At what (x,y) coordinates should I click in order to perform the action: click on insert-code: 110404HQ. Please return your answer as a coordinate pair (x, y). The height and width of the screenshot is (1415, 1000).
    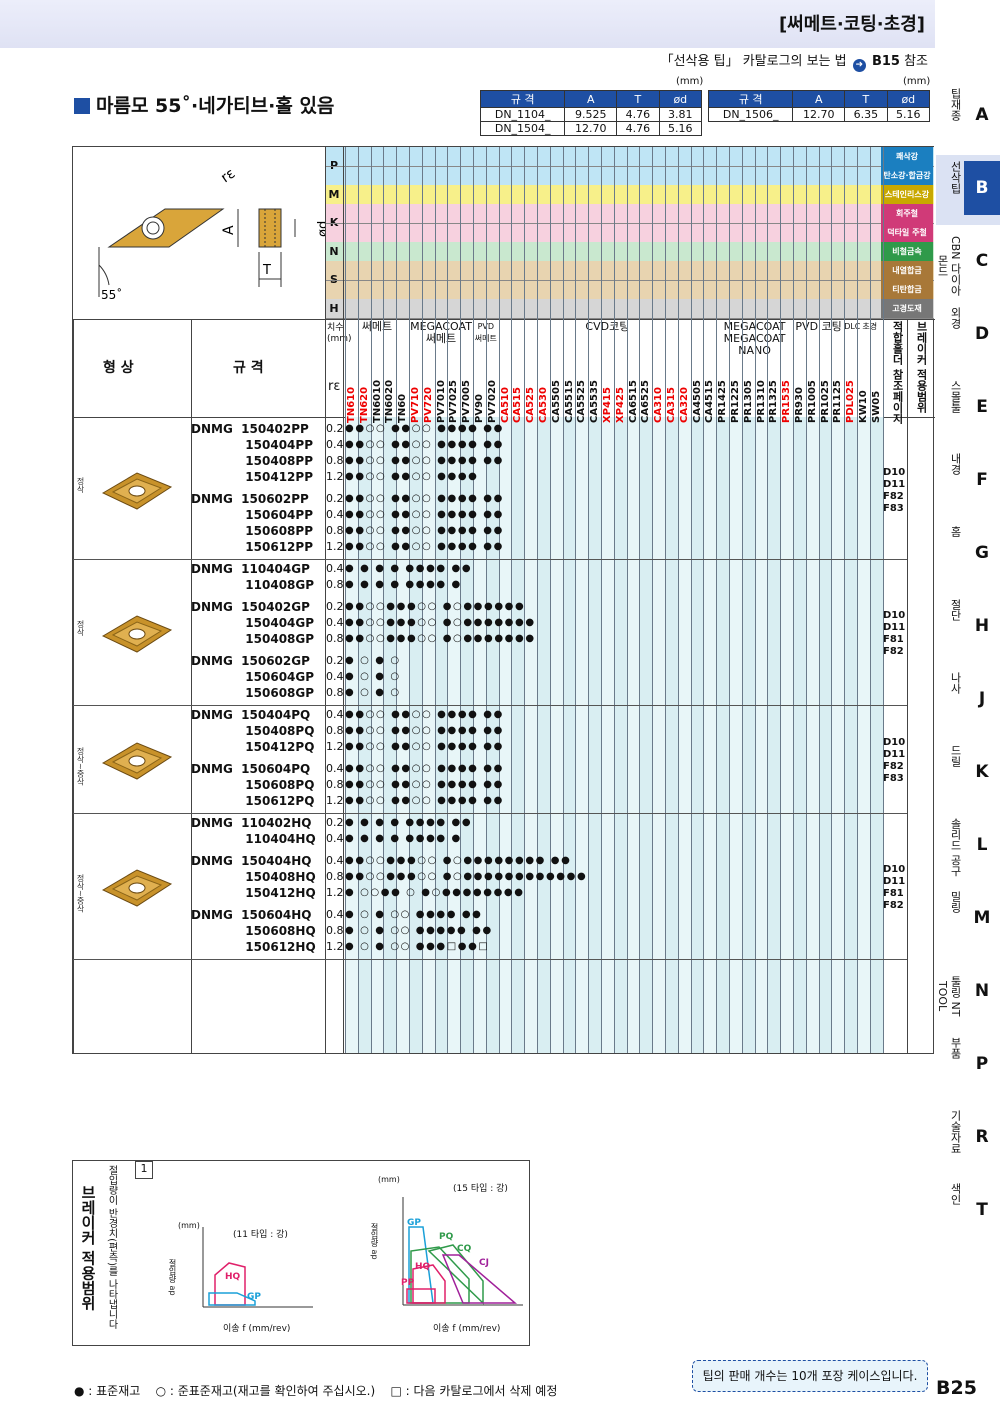
    Looking at the image, I should click on (253, 839).